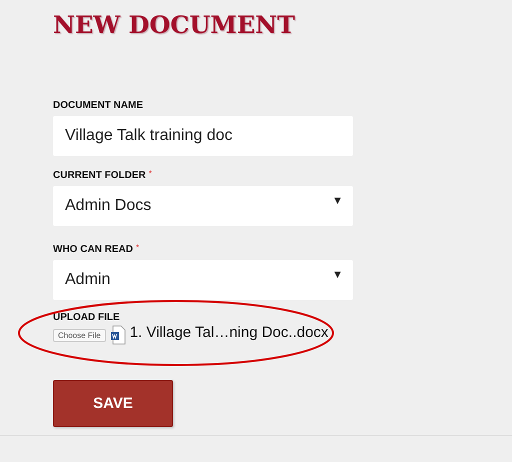 The width and height of the screenshot is (512, 462). What do you see at coordinates (98, 105) in the screenshot?
I see `field-label: DOCUMENT NAME` at bounding box center [98, 105].